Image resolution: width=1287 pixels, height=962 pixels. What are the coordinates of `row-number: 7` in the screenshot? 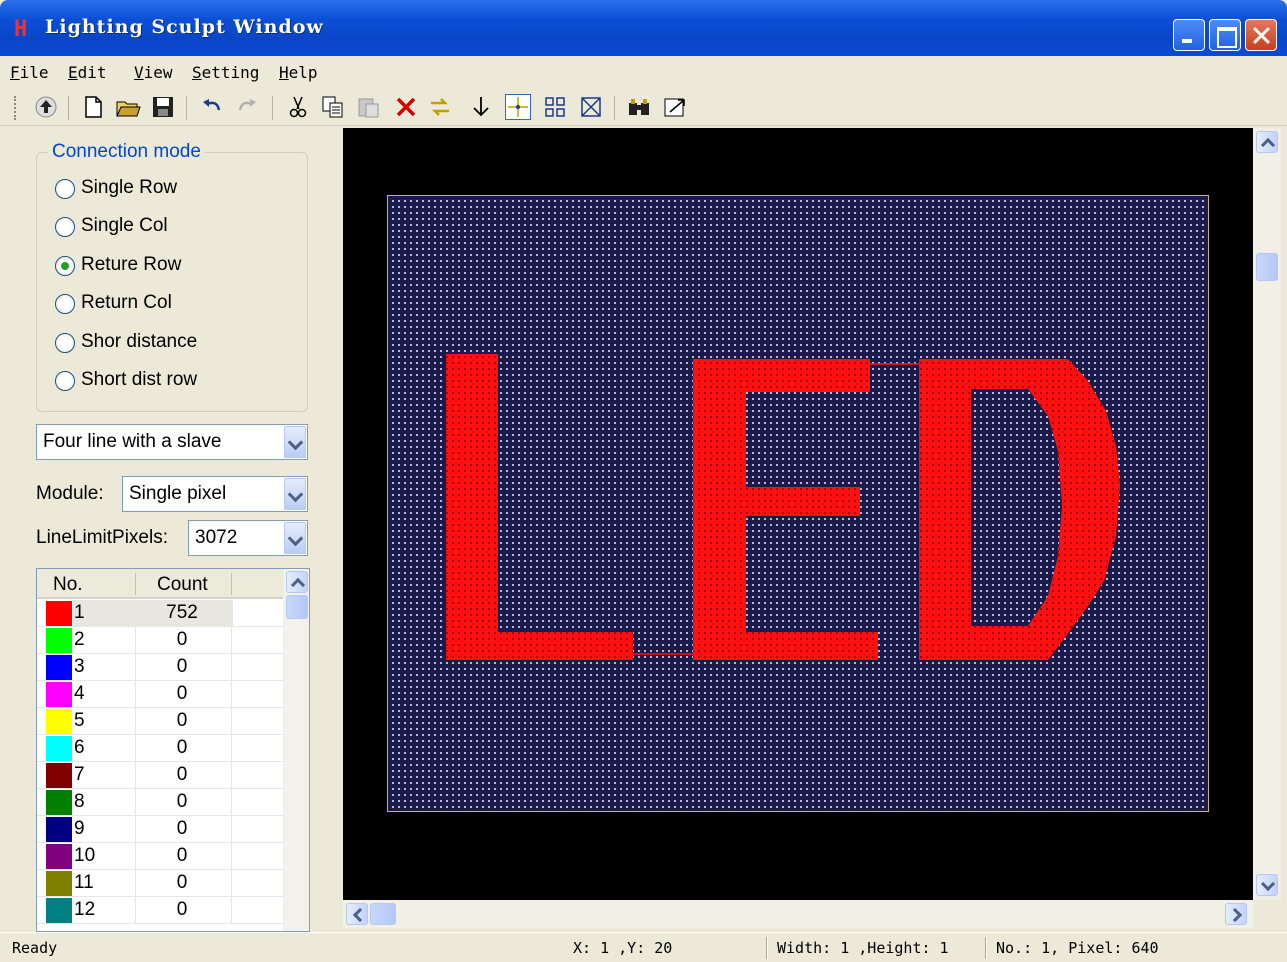 It's located at (79, 774).